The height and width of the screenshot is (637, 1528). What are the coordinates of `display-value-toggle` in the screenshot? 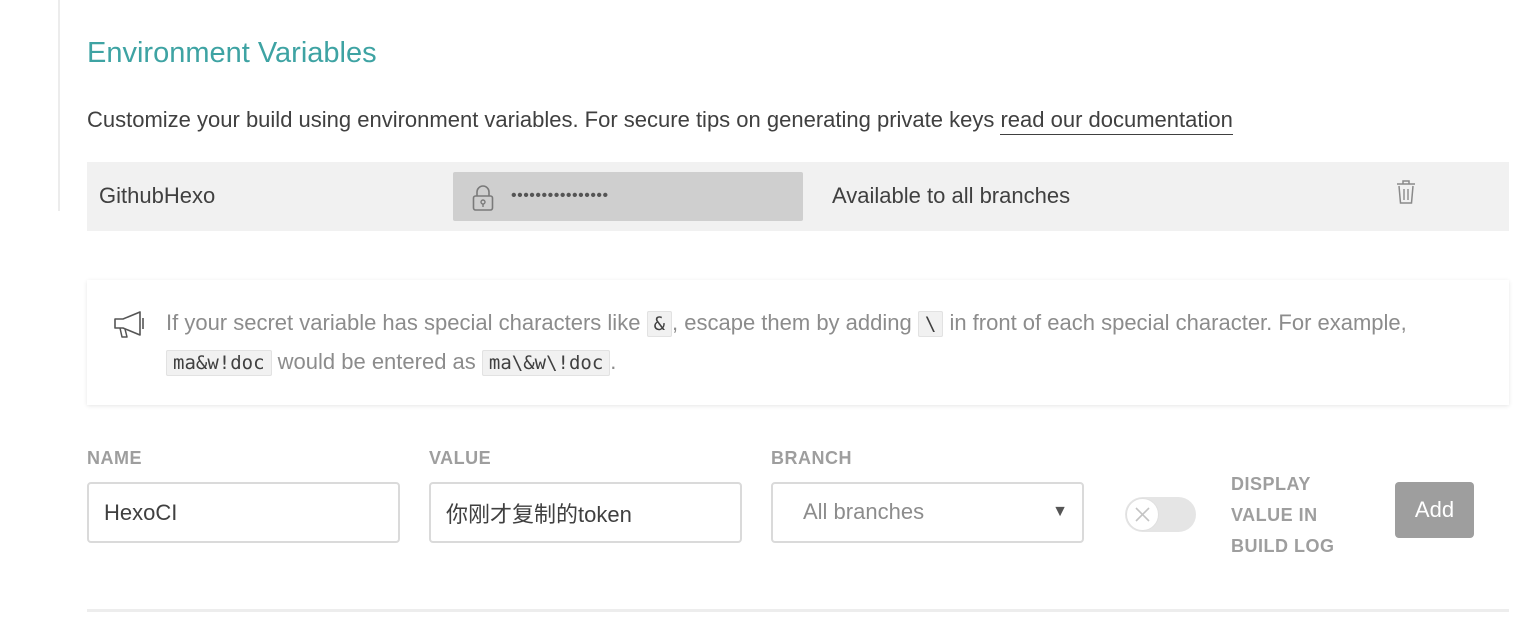 It's located at (1160, 514).